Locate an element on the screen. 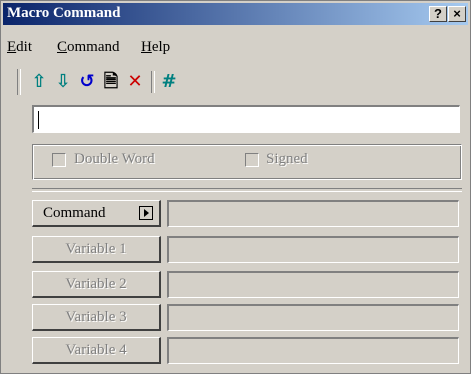 This screenshot has height=374, width=471. menu-command-rest: ommand is located at coordinates (93, 47).